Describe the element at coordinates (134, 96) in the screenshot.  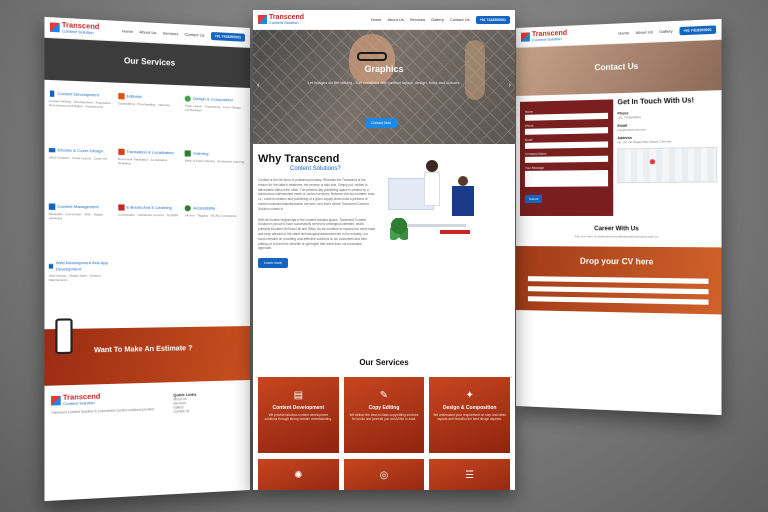
I see `service-item-title: Editorial` at that location.